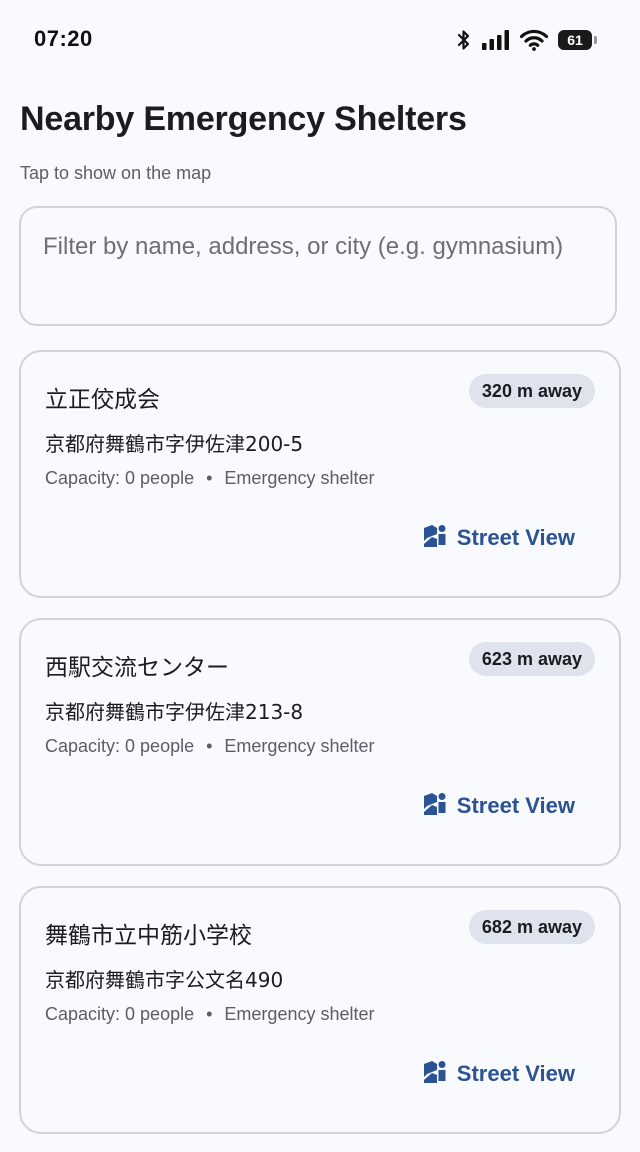 The width and height of the screenshot is (640, 1152). What do you see at coordinates (531, 391) in the screenshot?
I see `distance-badge: 320 m away` at bounding box center [531, 391].